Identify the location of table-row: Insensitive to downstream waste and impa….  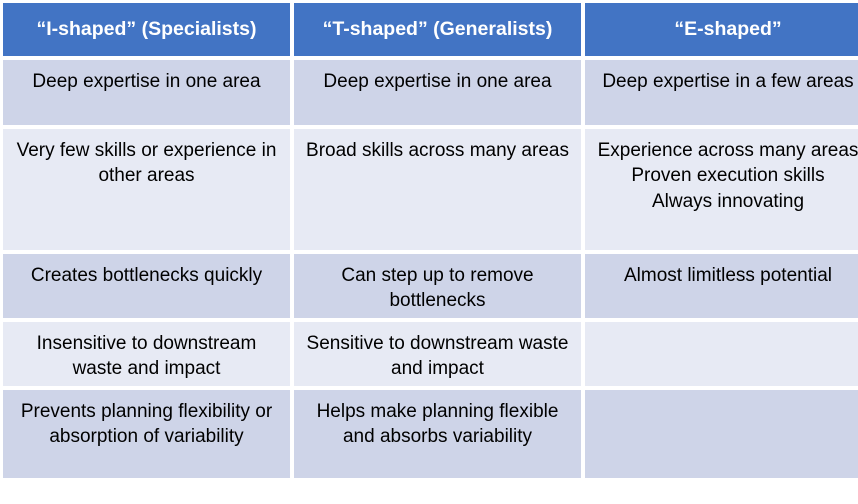
(430, 354).